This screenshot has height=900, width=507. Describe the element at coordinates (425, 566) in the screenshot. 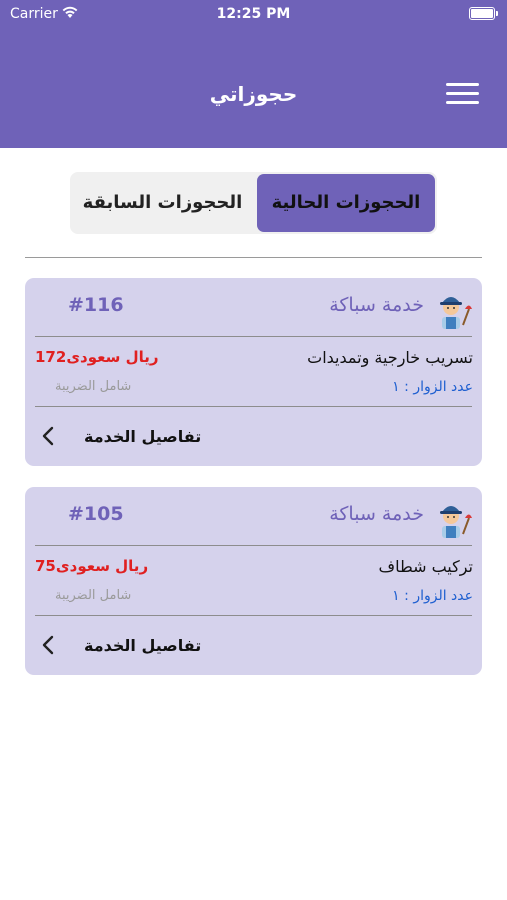

I see `service-description: تركيب شطاف` at that location.